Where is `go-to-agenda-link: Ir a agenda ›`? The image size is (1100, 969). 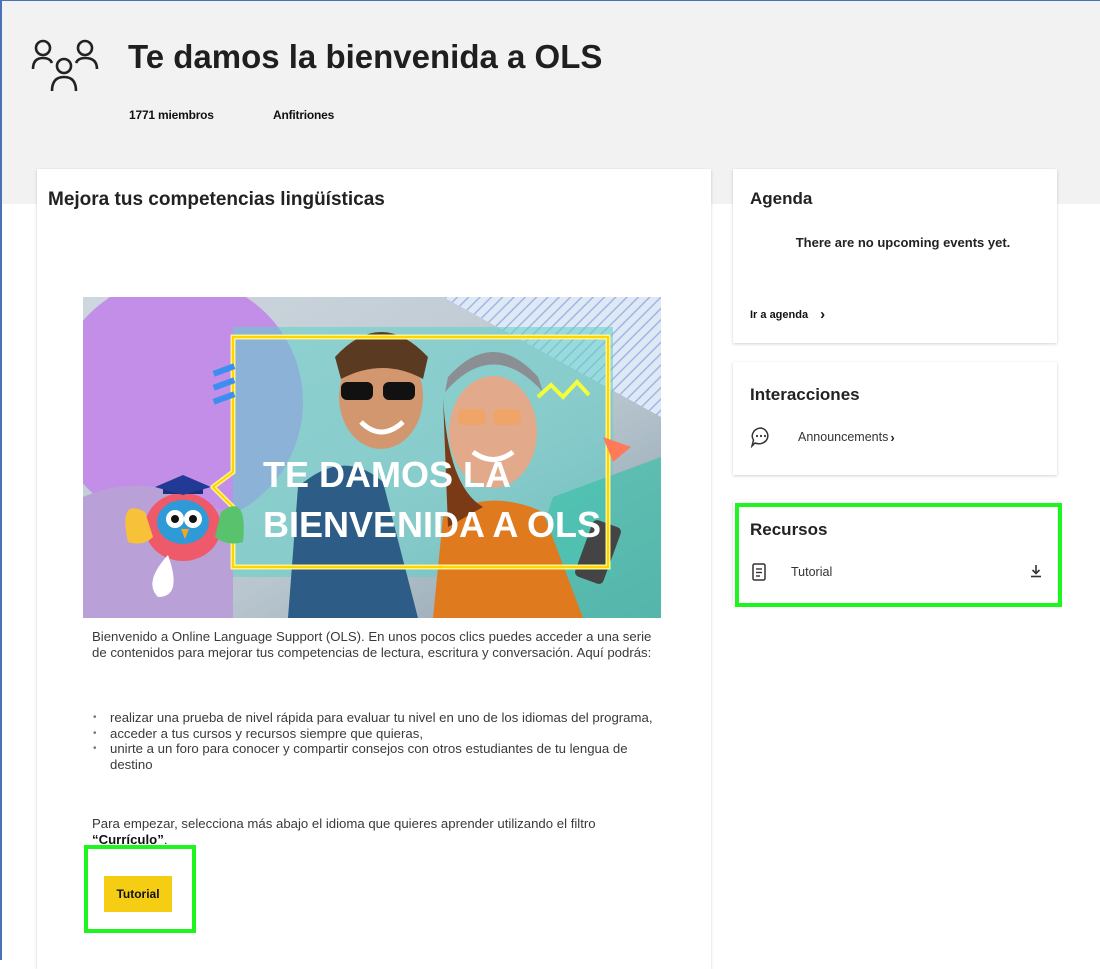 go-to-agenda-link: Ir a agenda › is located at coordinates (787, 314).